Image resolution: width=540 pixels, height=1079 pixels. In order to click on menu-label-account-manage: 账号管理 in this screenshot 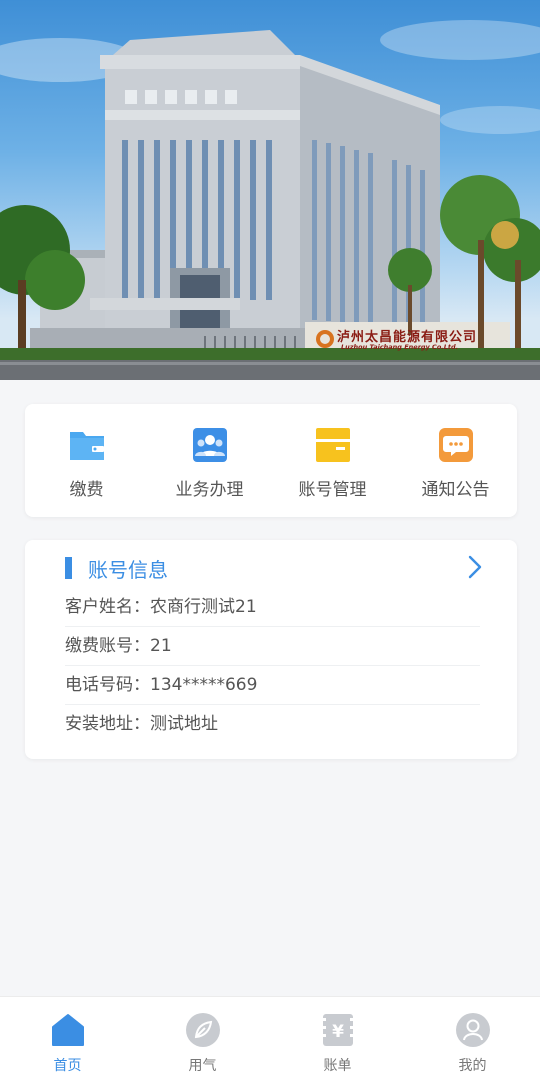, I will do `click(332, 490)`.